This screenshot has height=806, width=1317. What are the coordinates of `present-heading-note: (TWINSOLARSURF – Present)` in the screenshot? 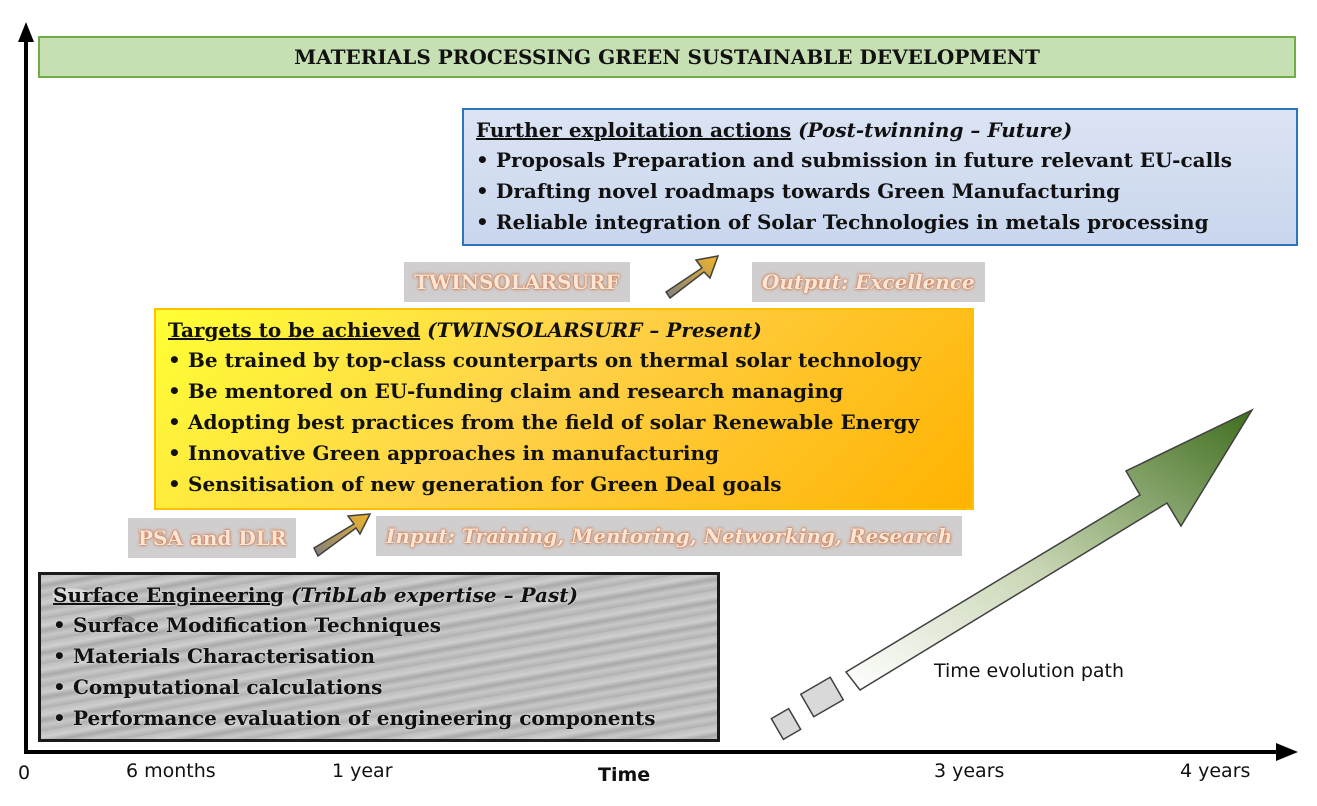 It's located at (594, 330).